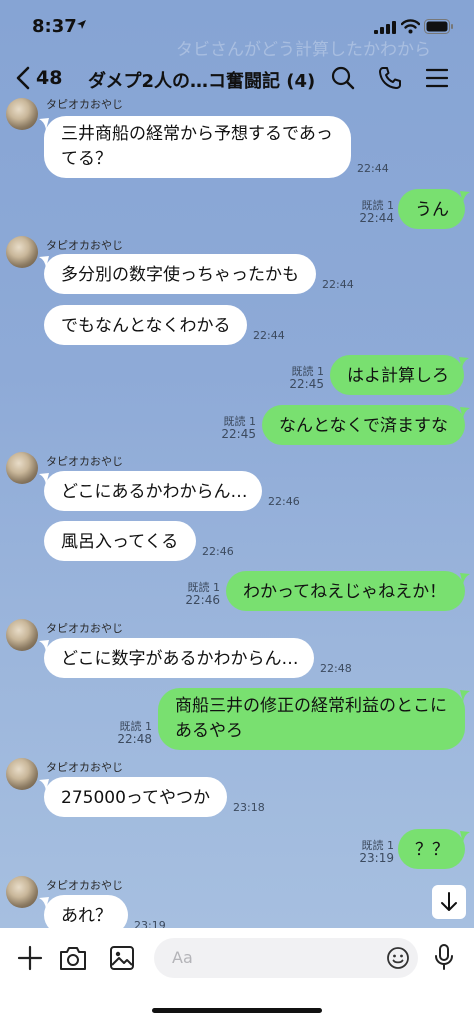  Describe the element at coordinates (398, 958) in the screenshot. I see `emoji-icon` at that location.